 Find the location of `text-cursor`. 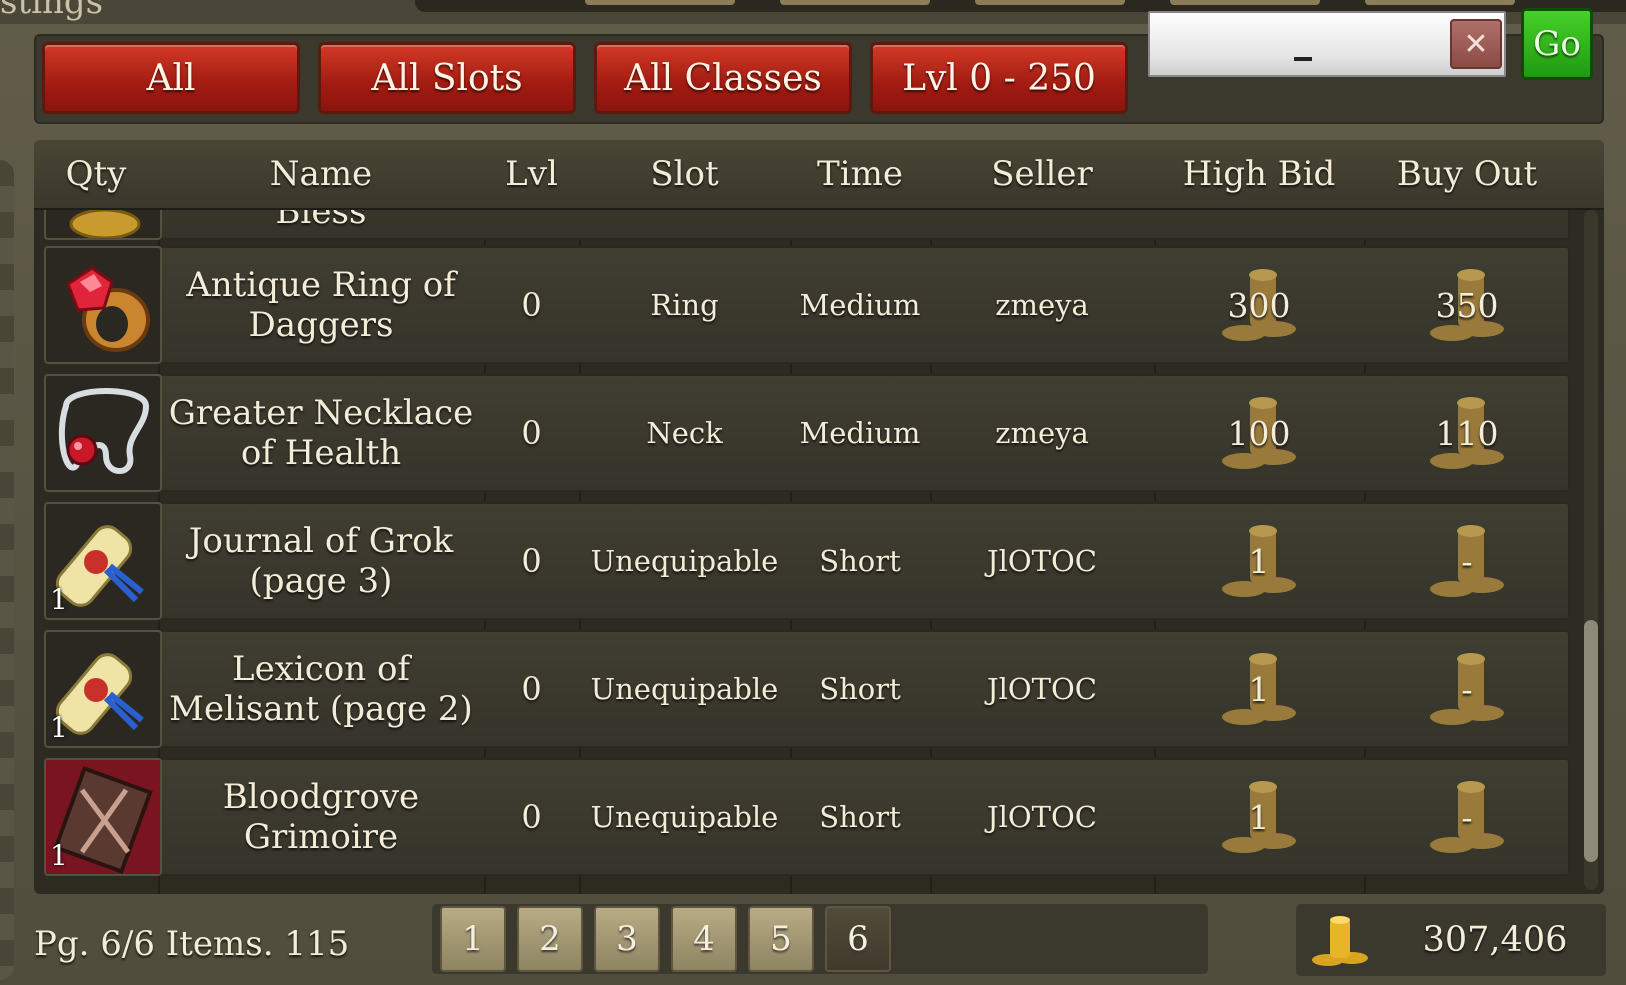

text-cursor is located at coordinates (1303, 59).